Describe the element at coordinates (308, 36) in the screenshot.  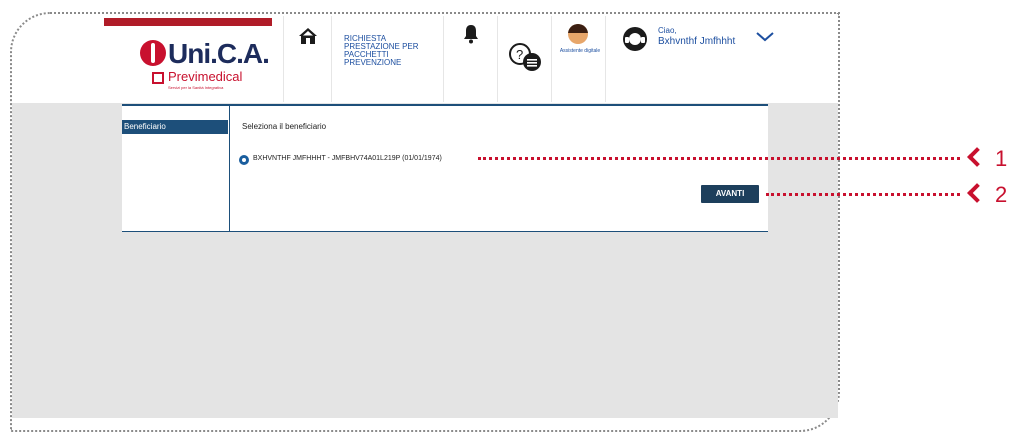
I see `home-icon` at that location.